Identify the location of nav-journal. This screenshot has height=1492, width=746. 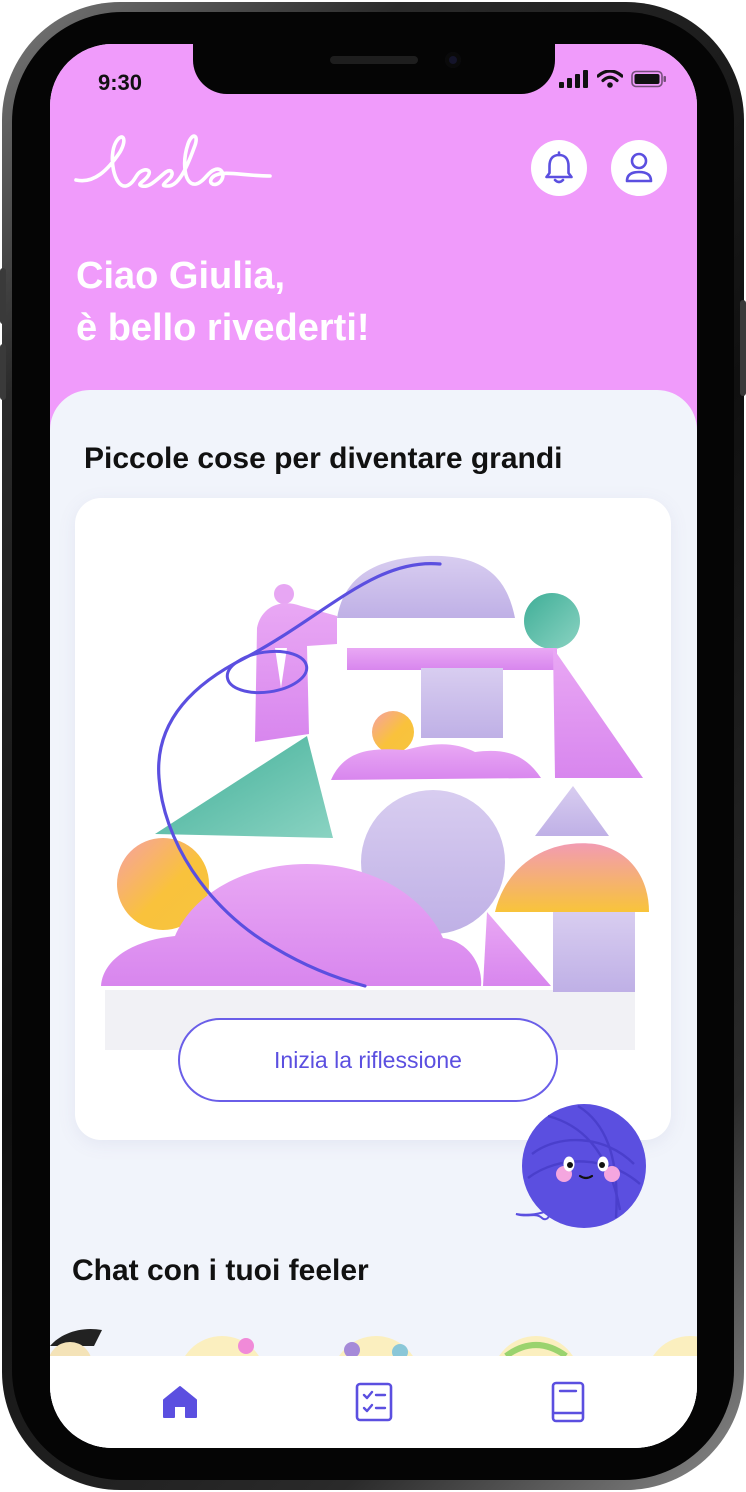
(568, 1402).